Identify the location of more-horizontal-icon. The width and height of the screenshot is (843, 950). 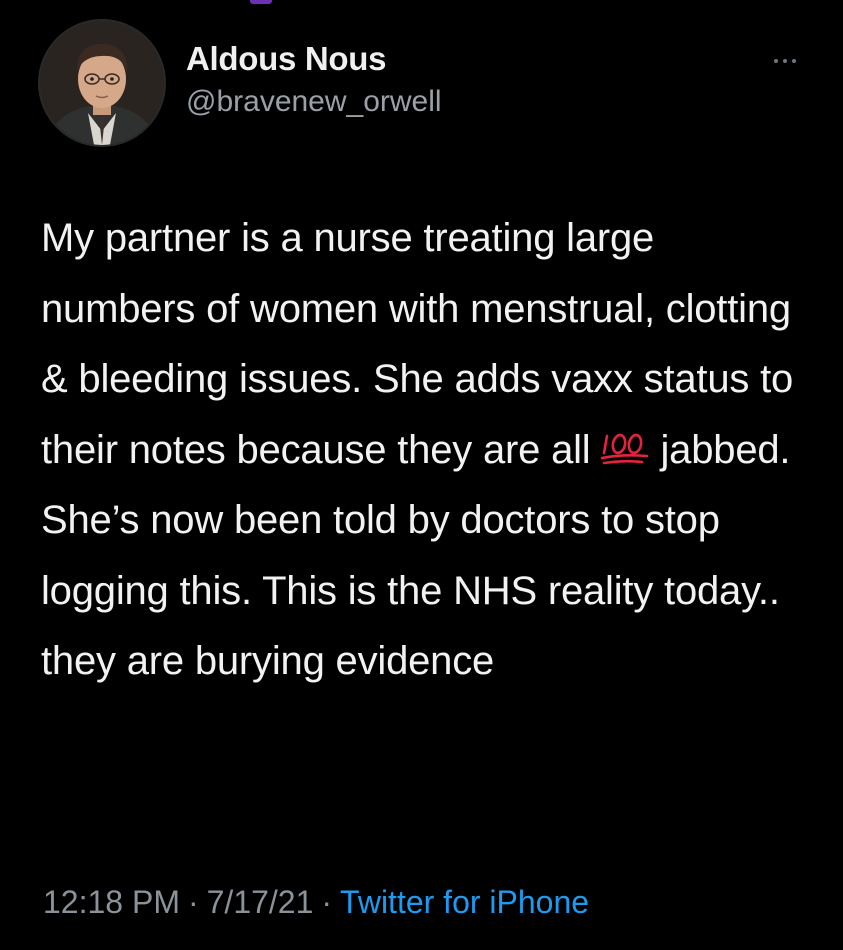
(785, 61).